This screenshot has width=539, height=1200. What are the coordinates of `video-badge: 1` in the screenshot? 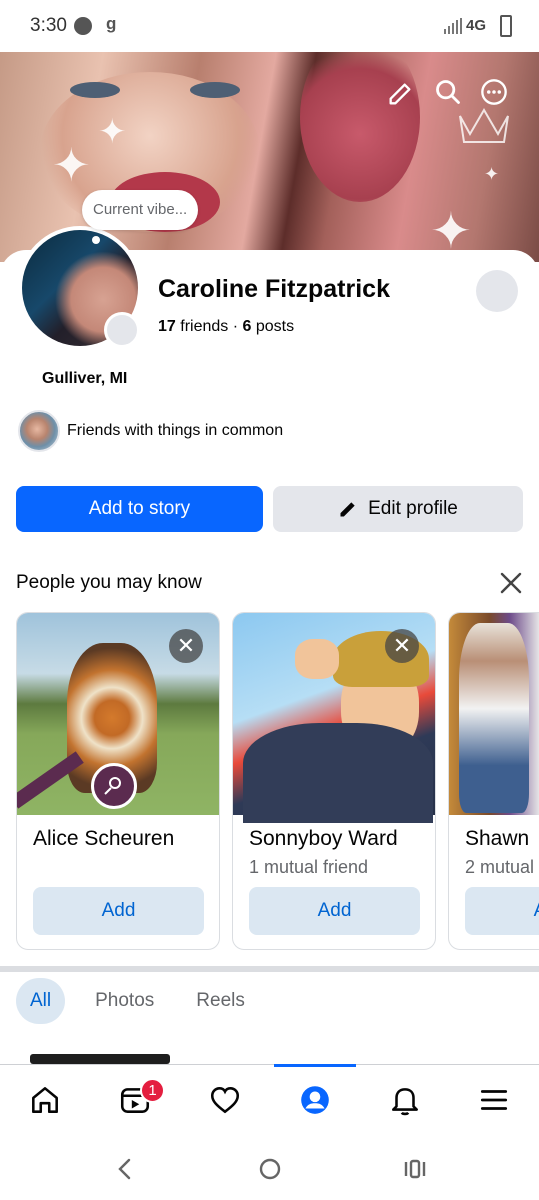 It's located at (152, 1090).